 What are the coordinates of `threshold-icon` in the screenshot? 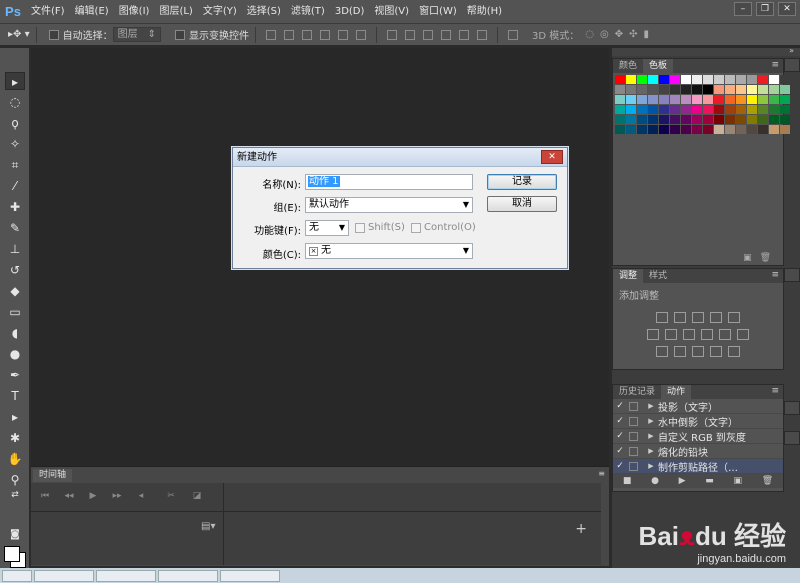 It's located at (698, 351).